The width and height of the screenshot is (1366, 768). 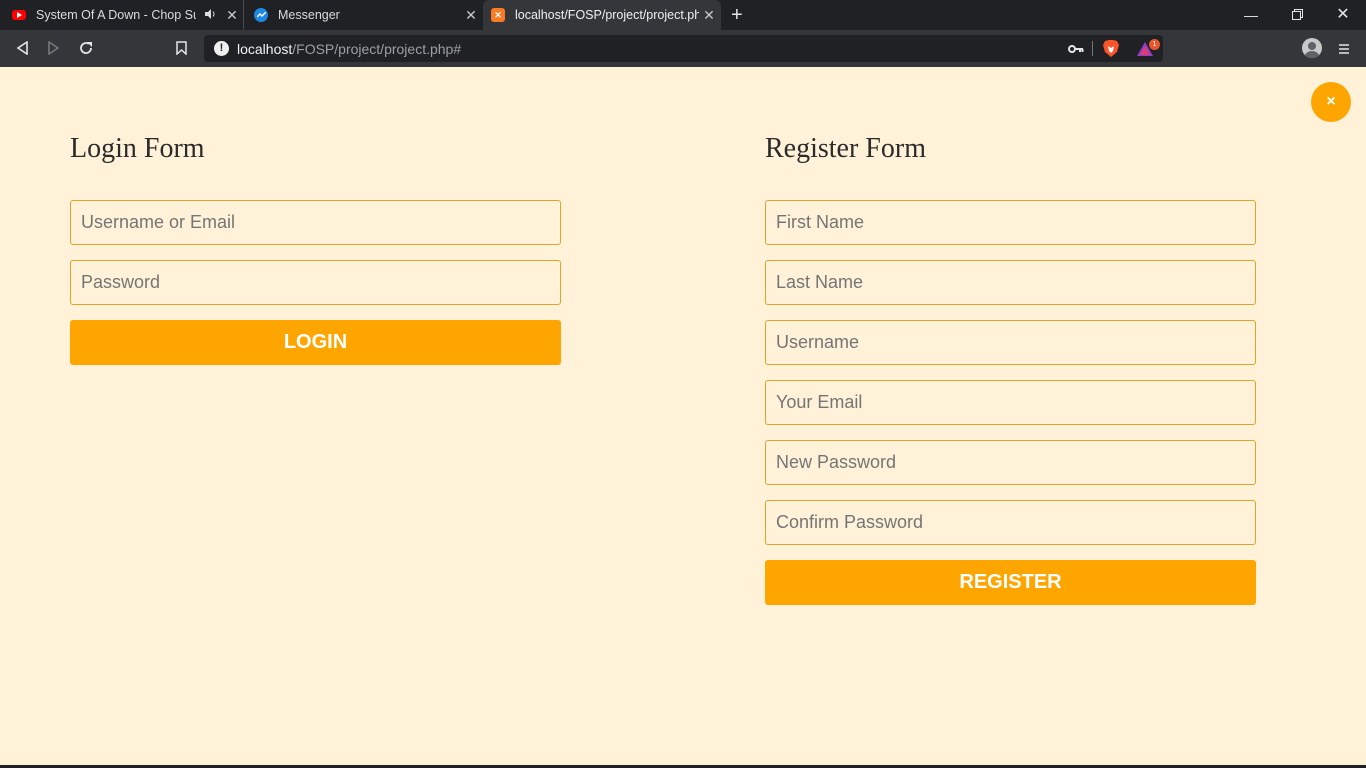 What do you see at coordinates (1010, 282) in the screenshot?
I see `last-name-input` at bounding box center [1010, 282].